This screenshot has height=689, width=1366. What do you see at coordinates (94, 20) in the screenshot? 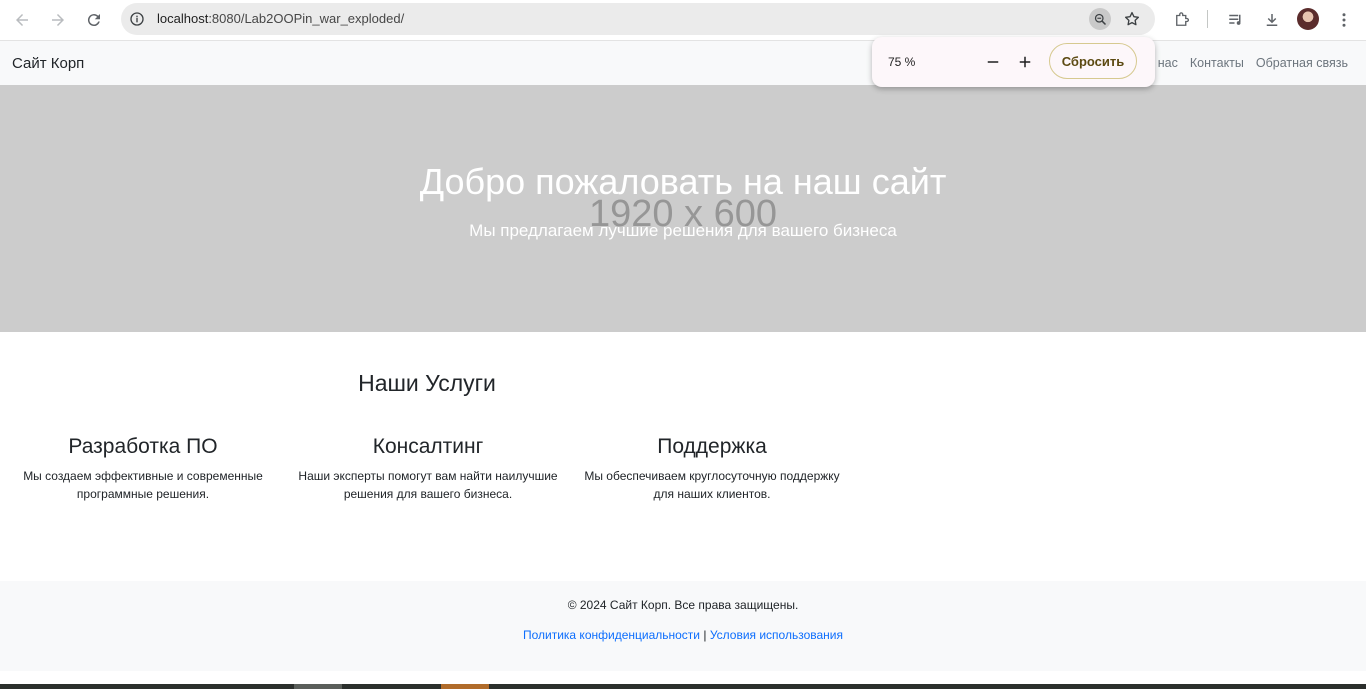
I see `reload-icon` at bounding box center [94, 20].